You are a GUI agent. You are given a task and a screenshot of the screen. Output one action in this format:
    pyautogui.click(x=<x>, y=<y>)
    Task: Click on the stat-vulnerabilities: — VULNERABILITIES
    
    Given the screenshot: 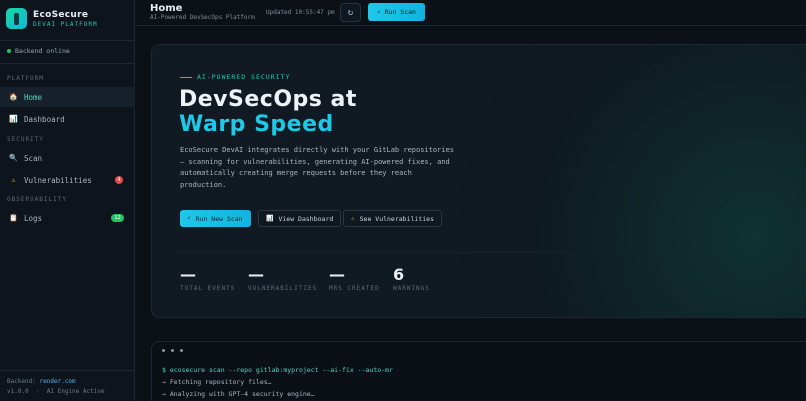 What is the action you would take?
    pyautogui.click(x=282, y=278)
    